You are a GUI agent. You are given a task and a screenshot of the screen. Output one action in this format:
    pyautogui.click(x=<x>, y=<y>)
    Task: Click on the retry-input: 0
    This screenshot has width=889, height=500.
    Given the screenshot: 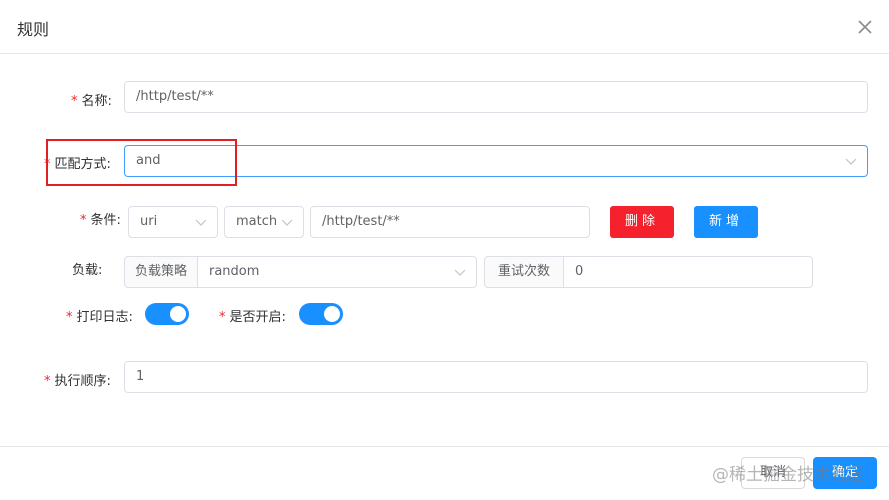 What is the action you would take?
    pyautogui.click(x=688, y=272)
    